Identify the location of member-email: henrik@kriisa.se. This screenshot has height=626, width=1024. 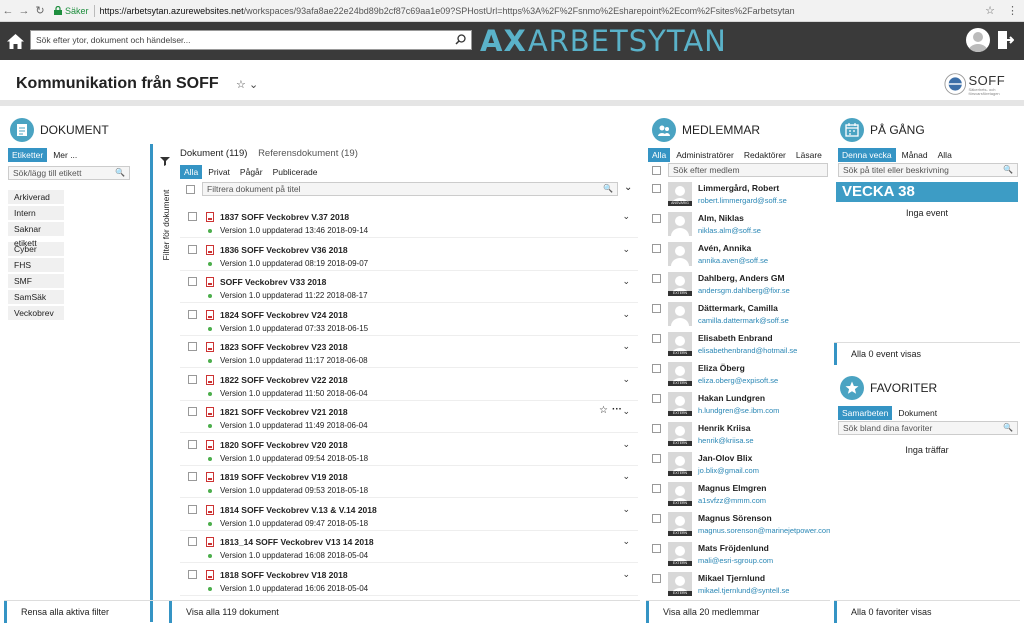
(726, 440).